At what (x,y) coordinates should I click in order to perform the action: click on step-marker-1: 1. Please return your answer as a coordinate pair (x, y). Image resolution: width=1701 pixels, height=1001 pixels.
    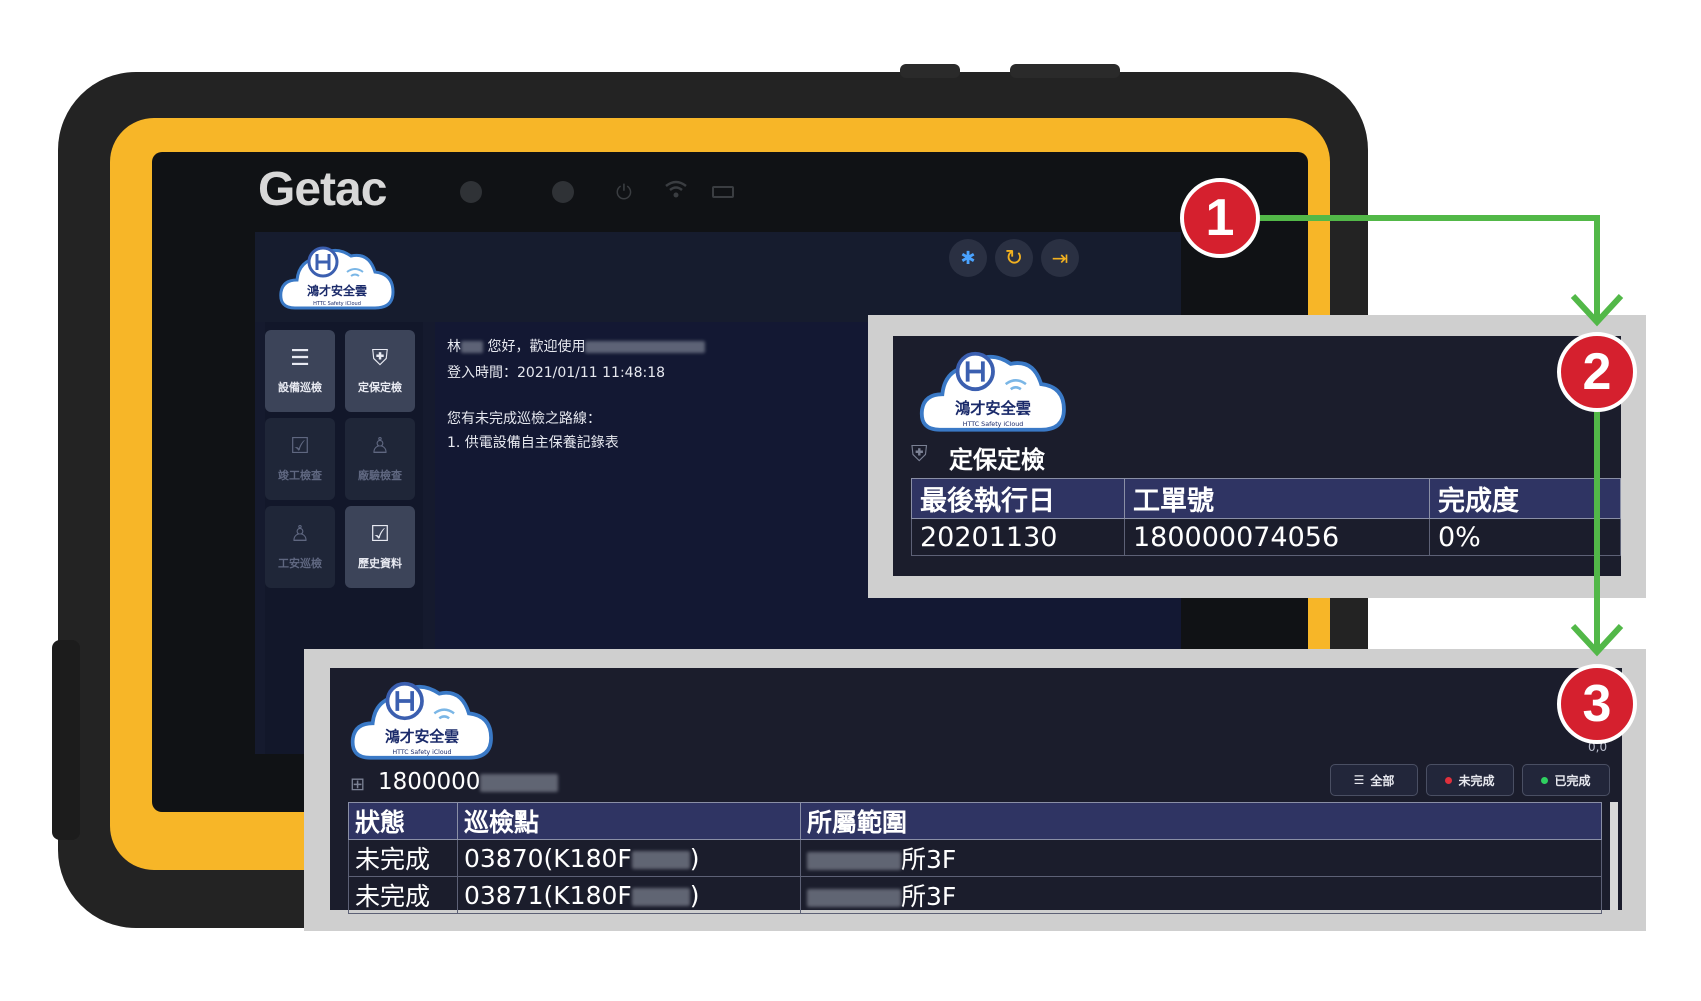
    Looking at the image, I should click on (1220, 218).